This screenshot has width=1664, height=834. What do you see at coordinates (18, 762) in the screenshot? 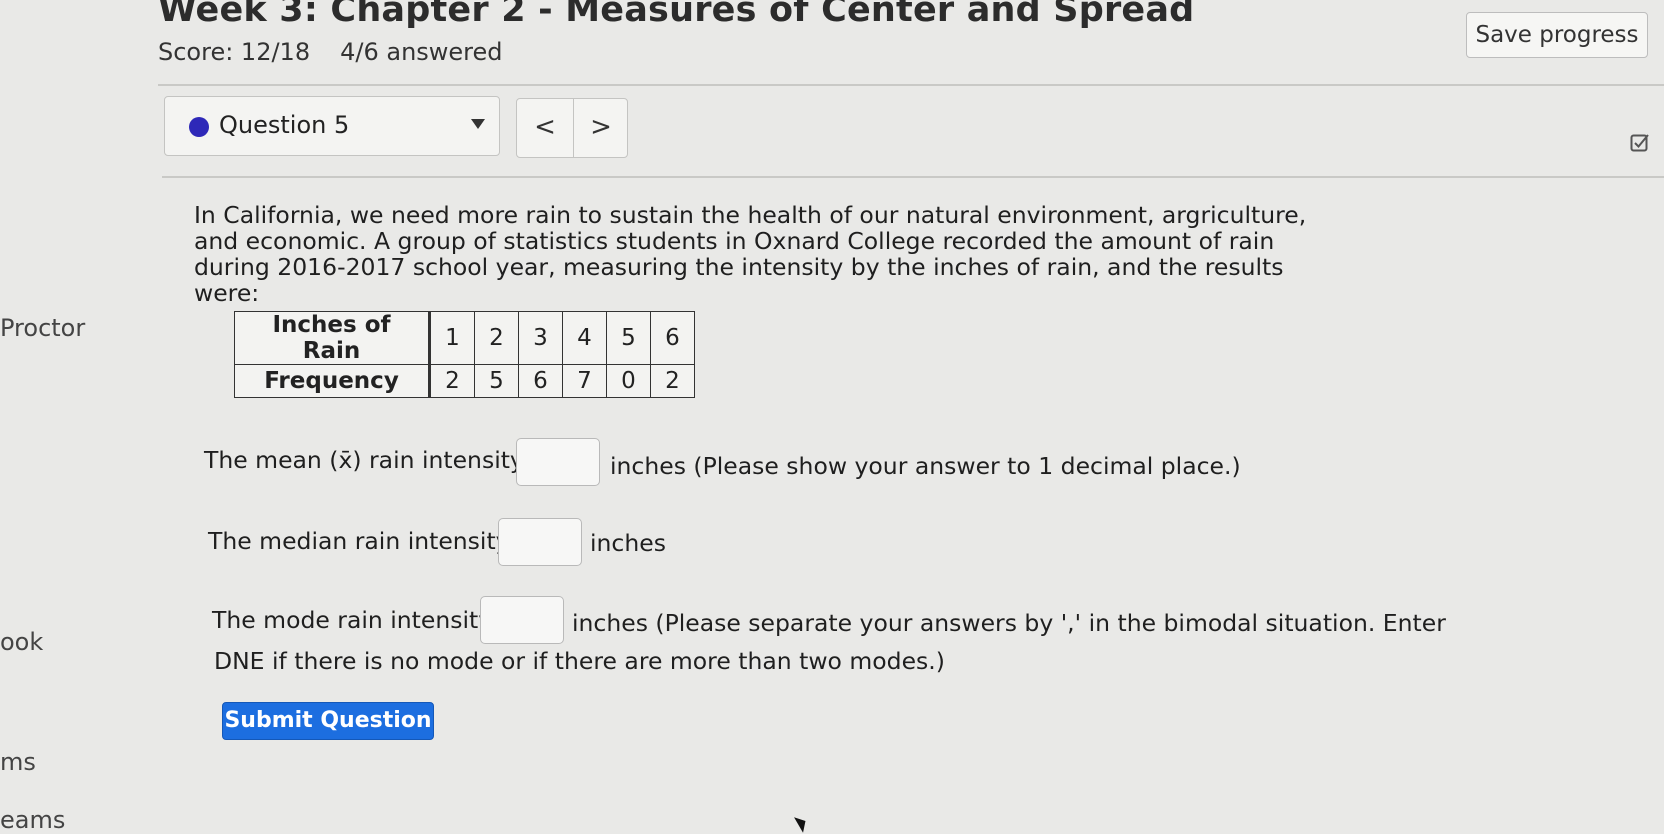
I see `sidebar-item-forms: ms` at bounding box center [18, 762].